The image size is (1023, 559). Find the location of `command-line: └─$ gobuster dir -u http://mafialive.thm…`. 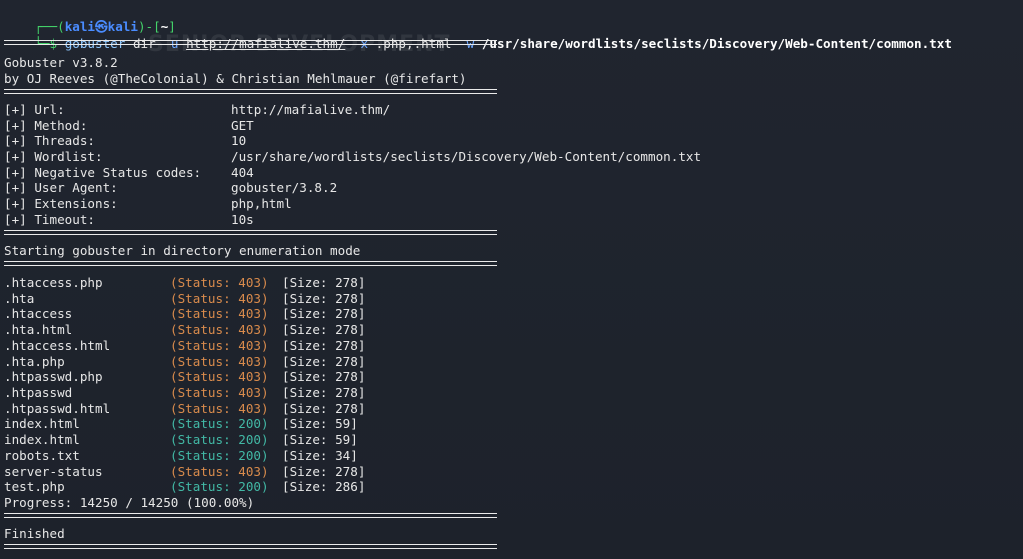

command-line: └─$ gobuster dir -u http://mafialive.thm… is located at coordinates (478, 36).